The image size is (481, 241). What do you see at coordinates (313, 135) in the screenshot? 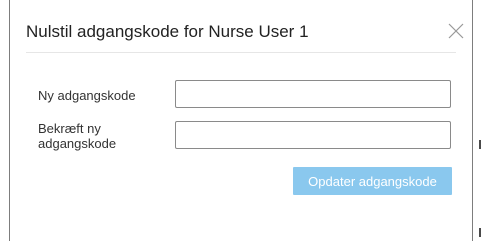
I see `confirm-password-field` at bounding box center [313, 135].